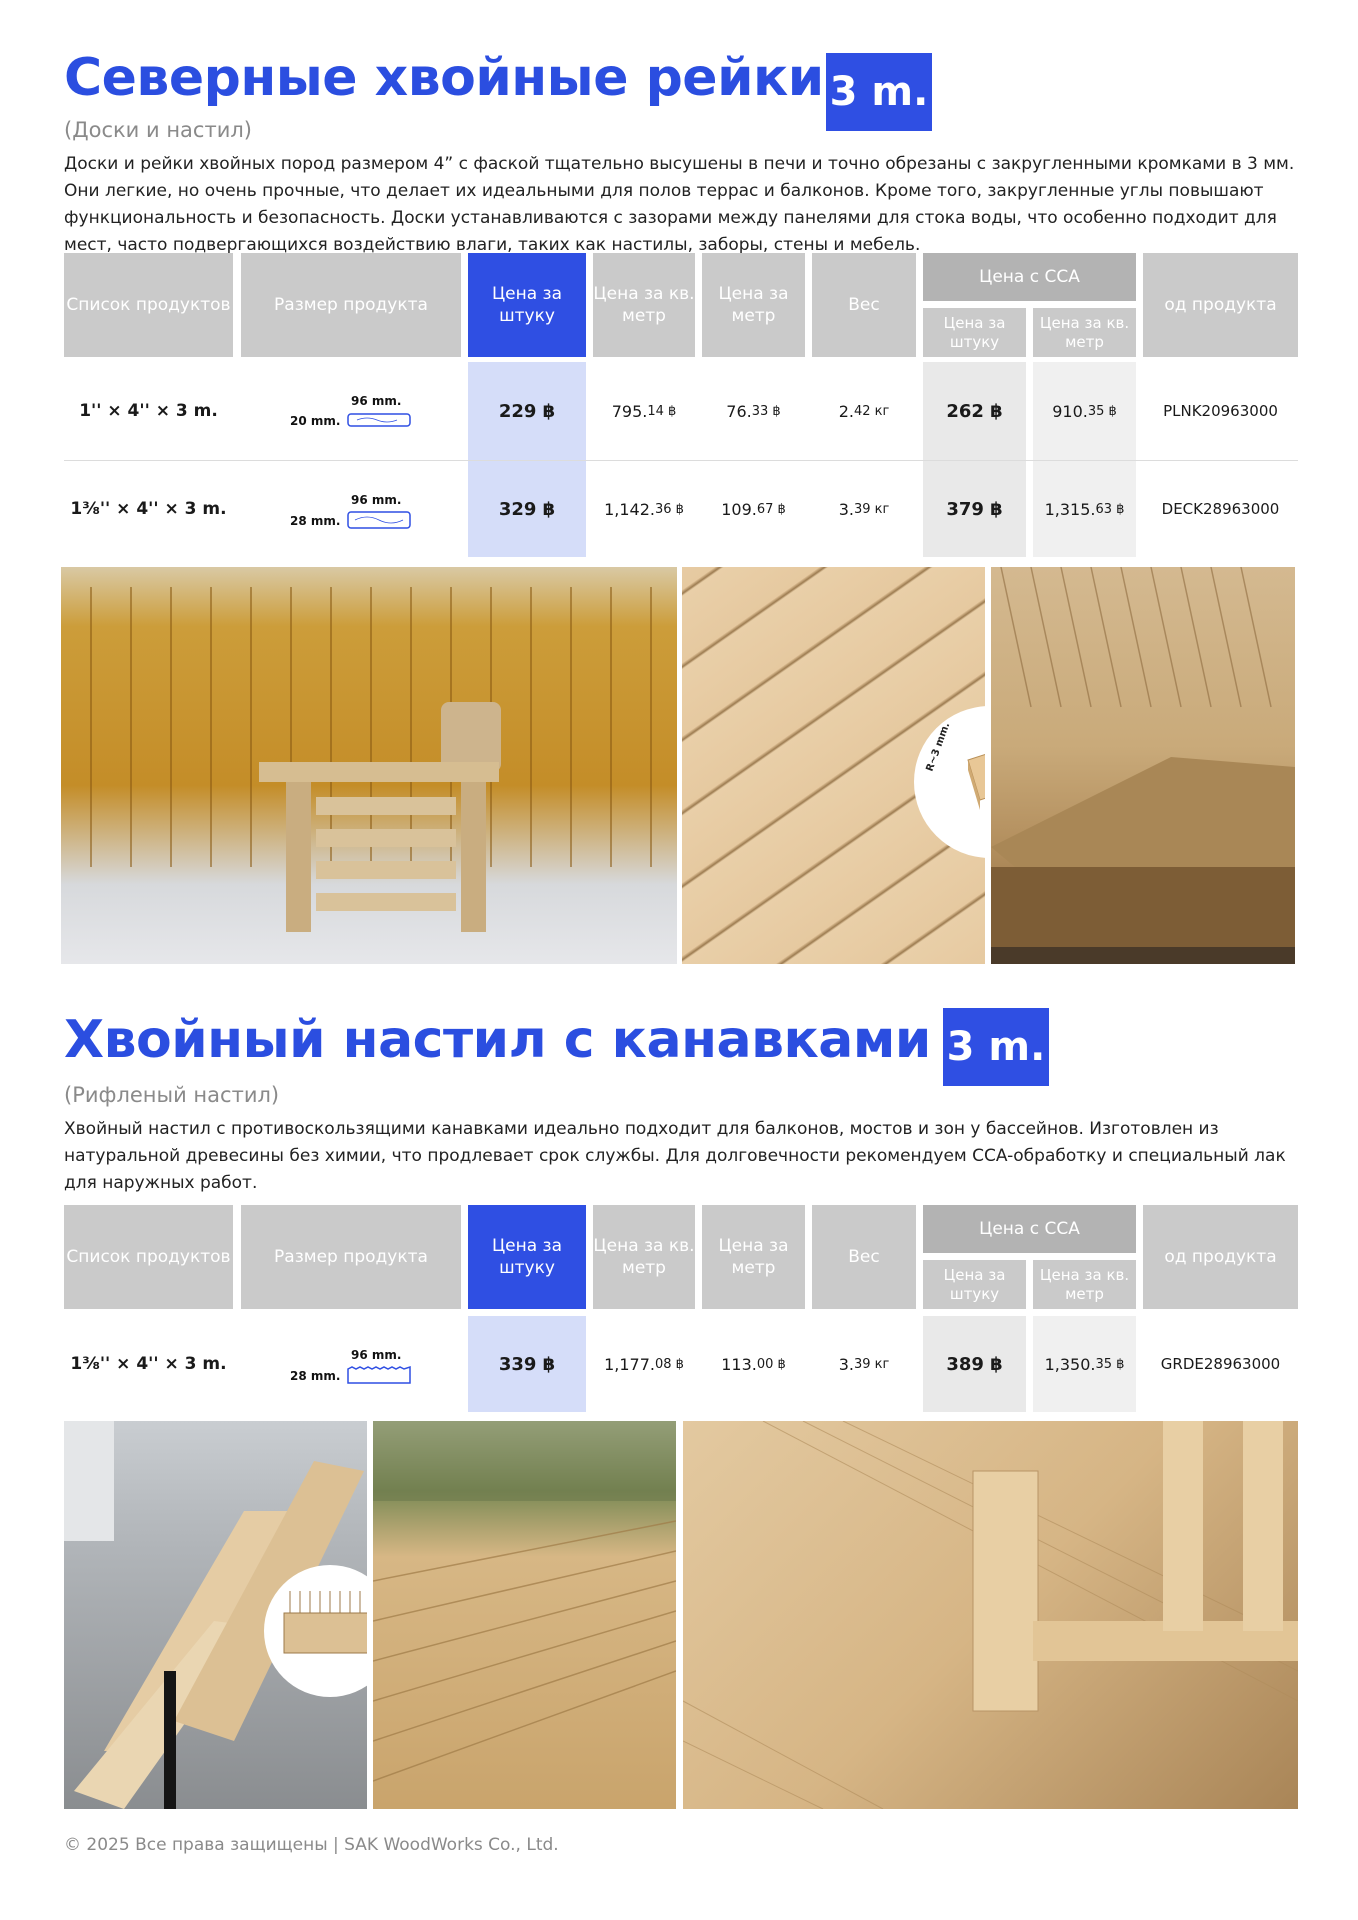 The width and height of the screenshot is (1358, 1920). Describe the element at coordinates (753, 411) in the screenshot. I see `price-per-meter: 76. 33 ฿` at that location.